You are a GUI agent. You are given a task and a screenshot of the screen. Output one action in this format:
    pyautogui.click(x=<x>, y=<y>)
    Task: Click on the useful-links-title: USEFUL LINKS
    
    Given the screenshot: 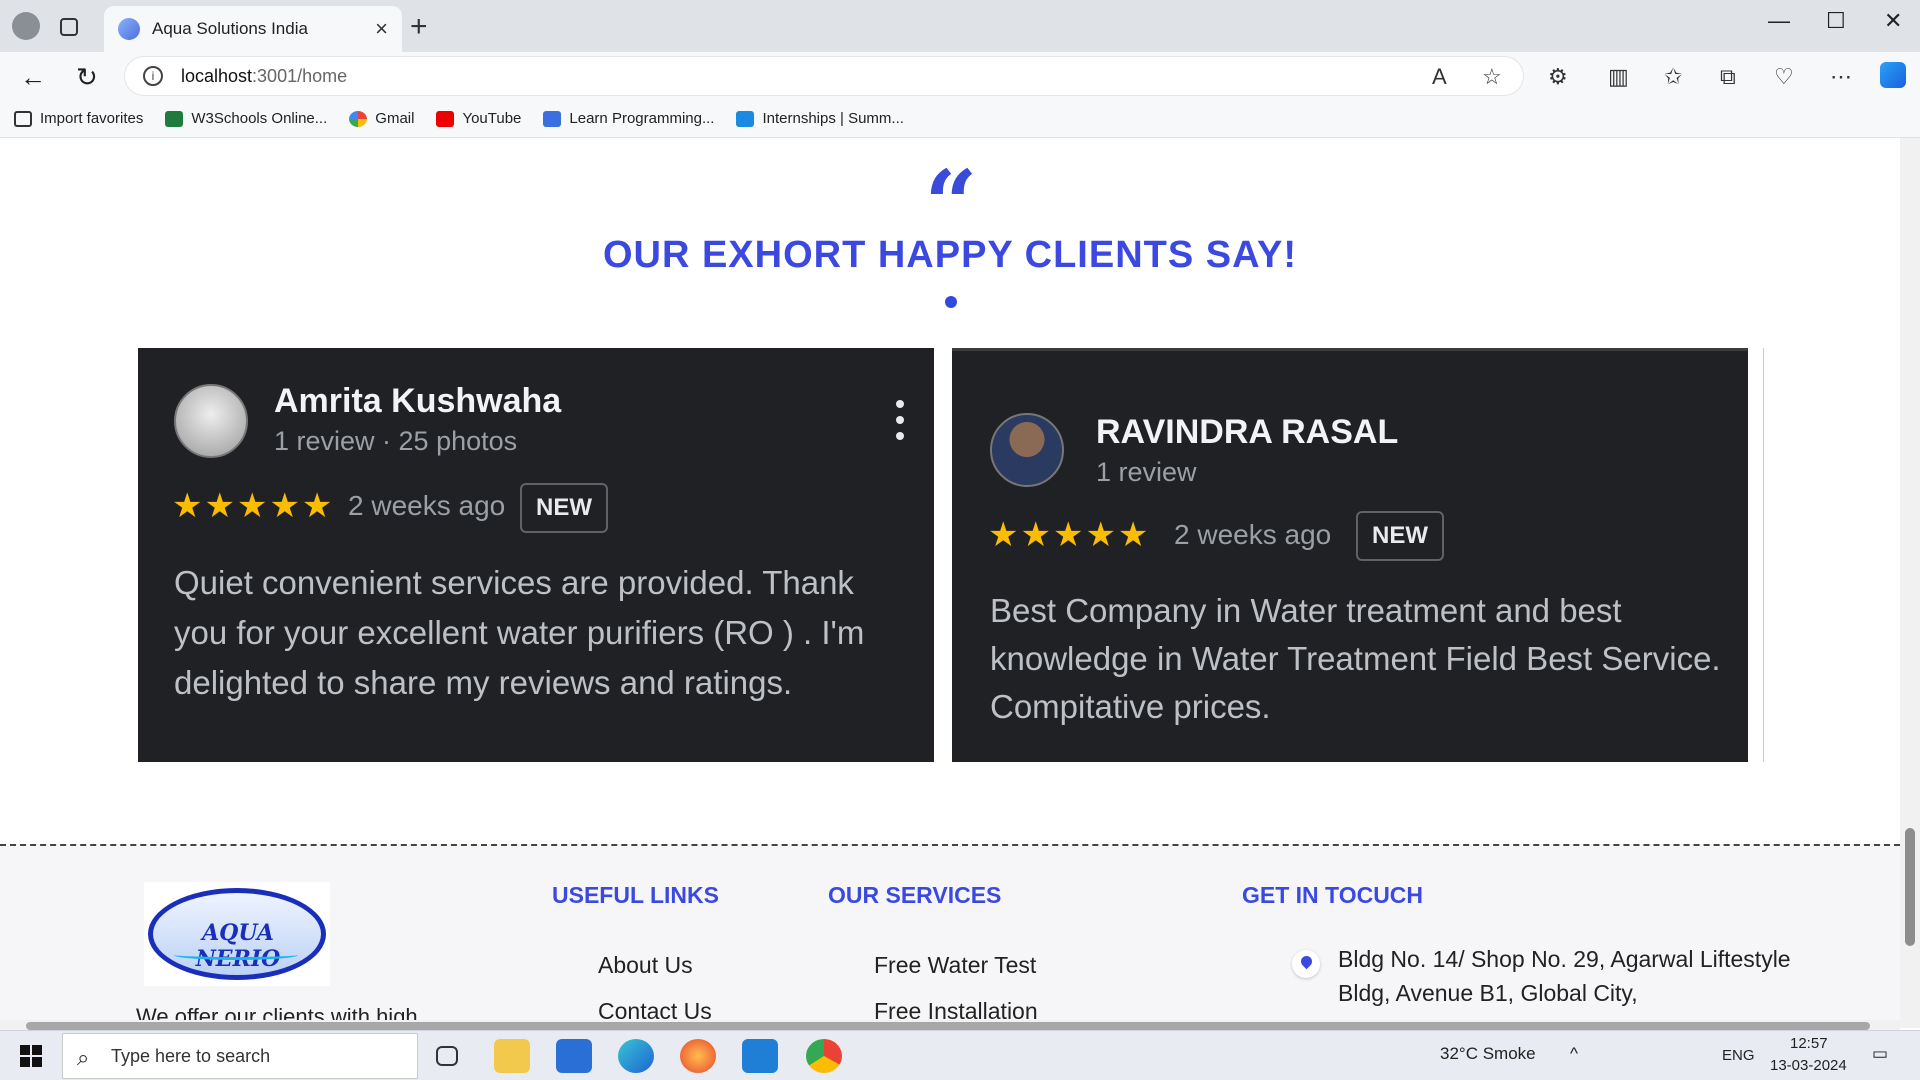 What is the action you would take?
    pyautogui.click(x=635, y=895)
    